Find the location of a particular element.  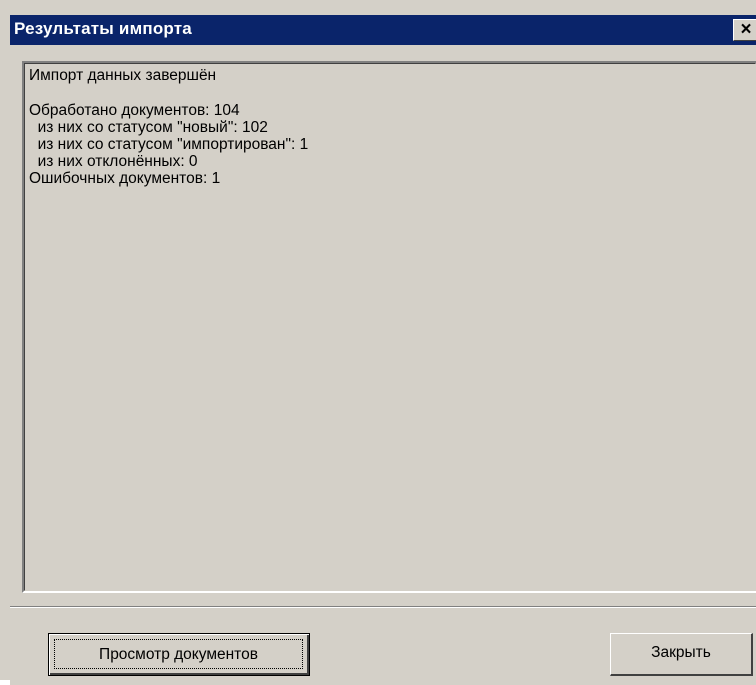

log-line: Импорт данных завершён is located at coordinates (123, 75).